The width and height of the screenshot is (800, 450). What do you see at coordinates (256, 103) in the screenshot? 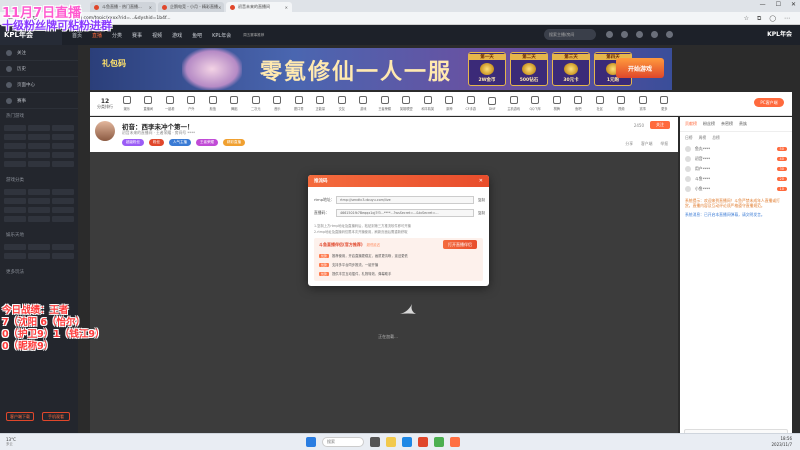
I see `category-item: 二次元` at bounding box center [256, 103].